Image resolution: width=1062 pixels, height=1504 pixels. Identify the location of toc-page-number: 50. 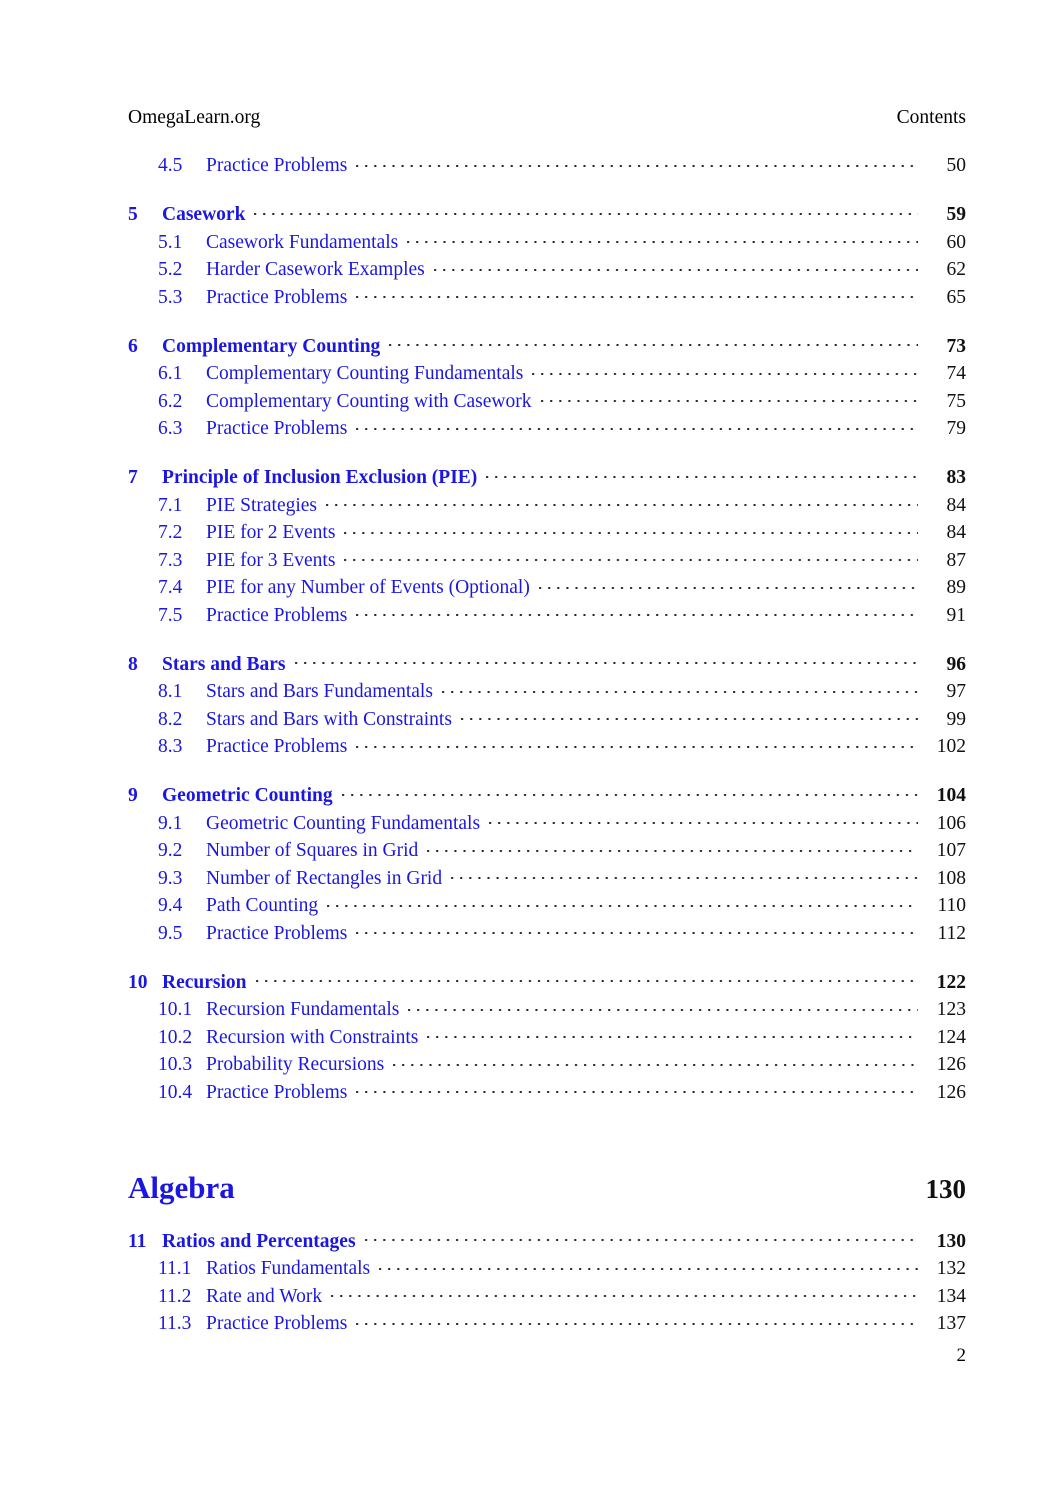
(956, 165).